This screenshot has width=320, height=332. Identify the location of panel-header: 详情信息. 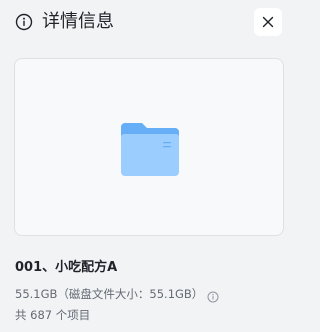
(150, 22).